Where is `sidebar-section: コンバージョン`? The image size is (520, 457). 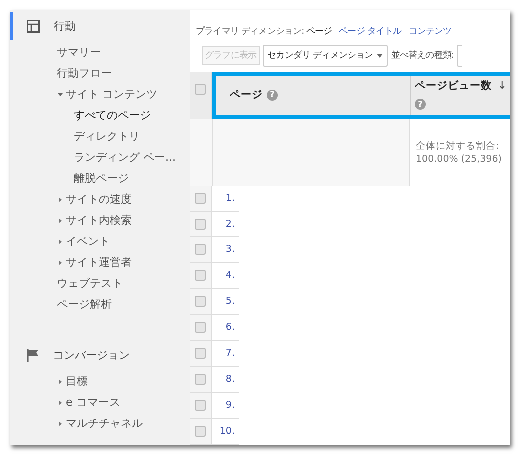 sidebar-section: コンバージョン is located at coordinates (100, 355).